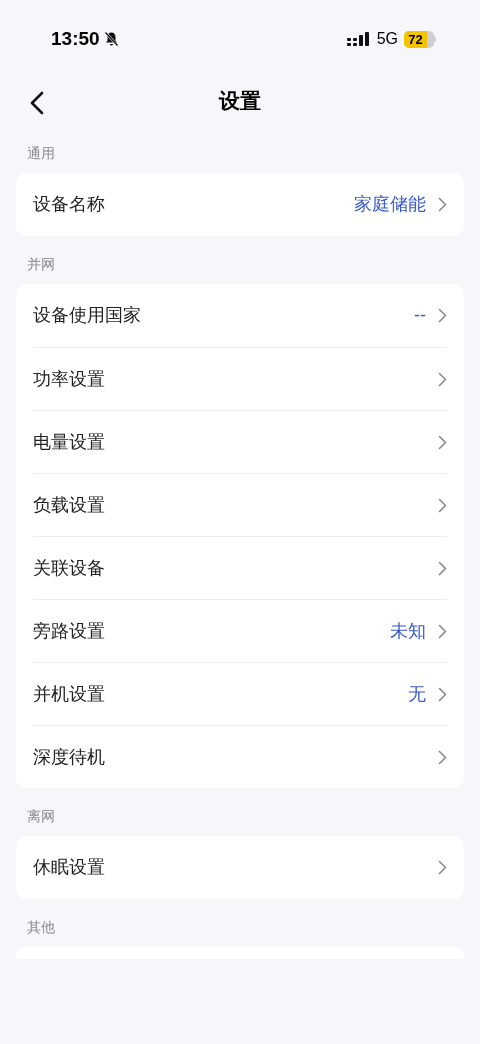 Image resolution: width=480 pixels, height=1044 pixels. What do you see at coordinates (69, 442) in the screenshot?
I see `setting-label: 电量设置` at bounding box center [69, 442].